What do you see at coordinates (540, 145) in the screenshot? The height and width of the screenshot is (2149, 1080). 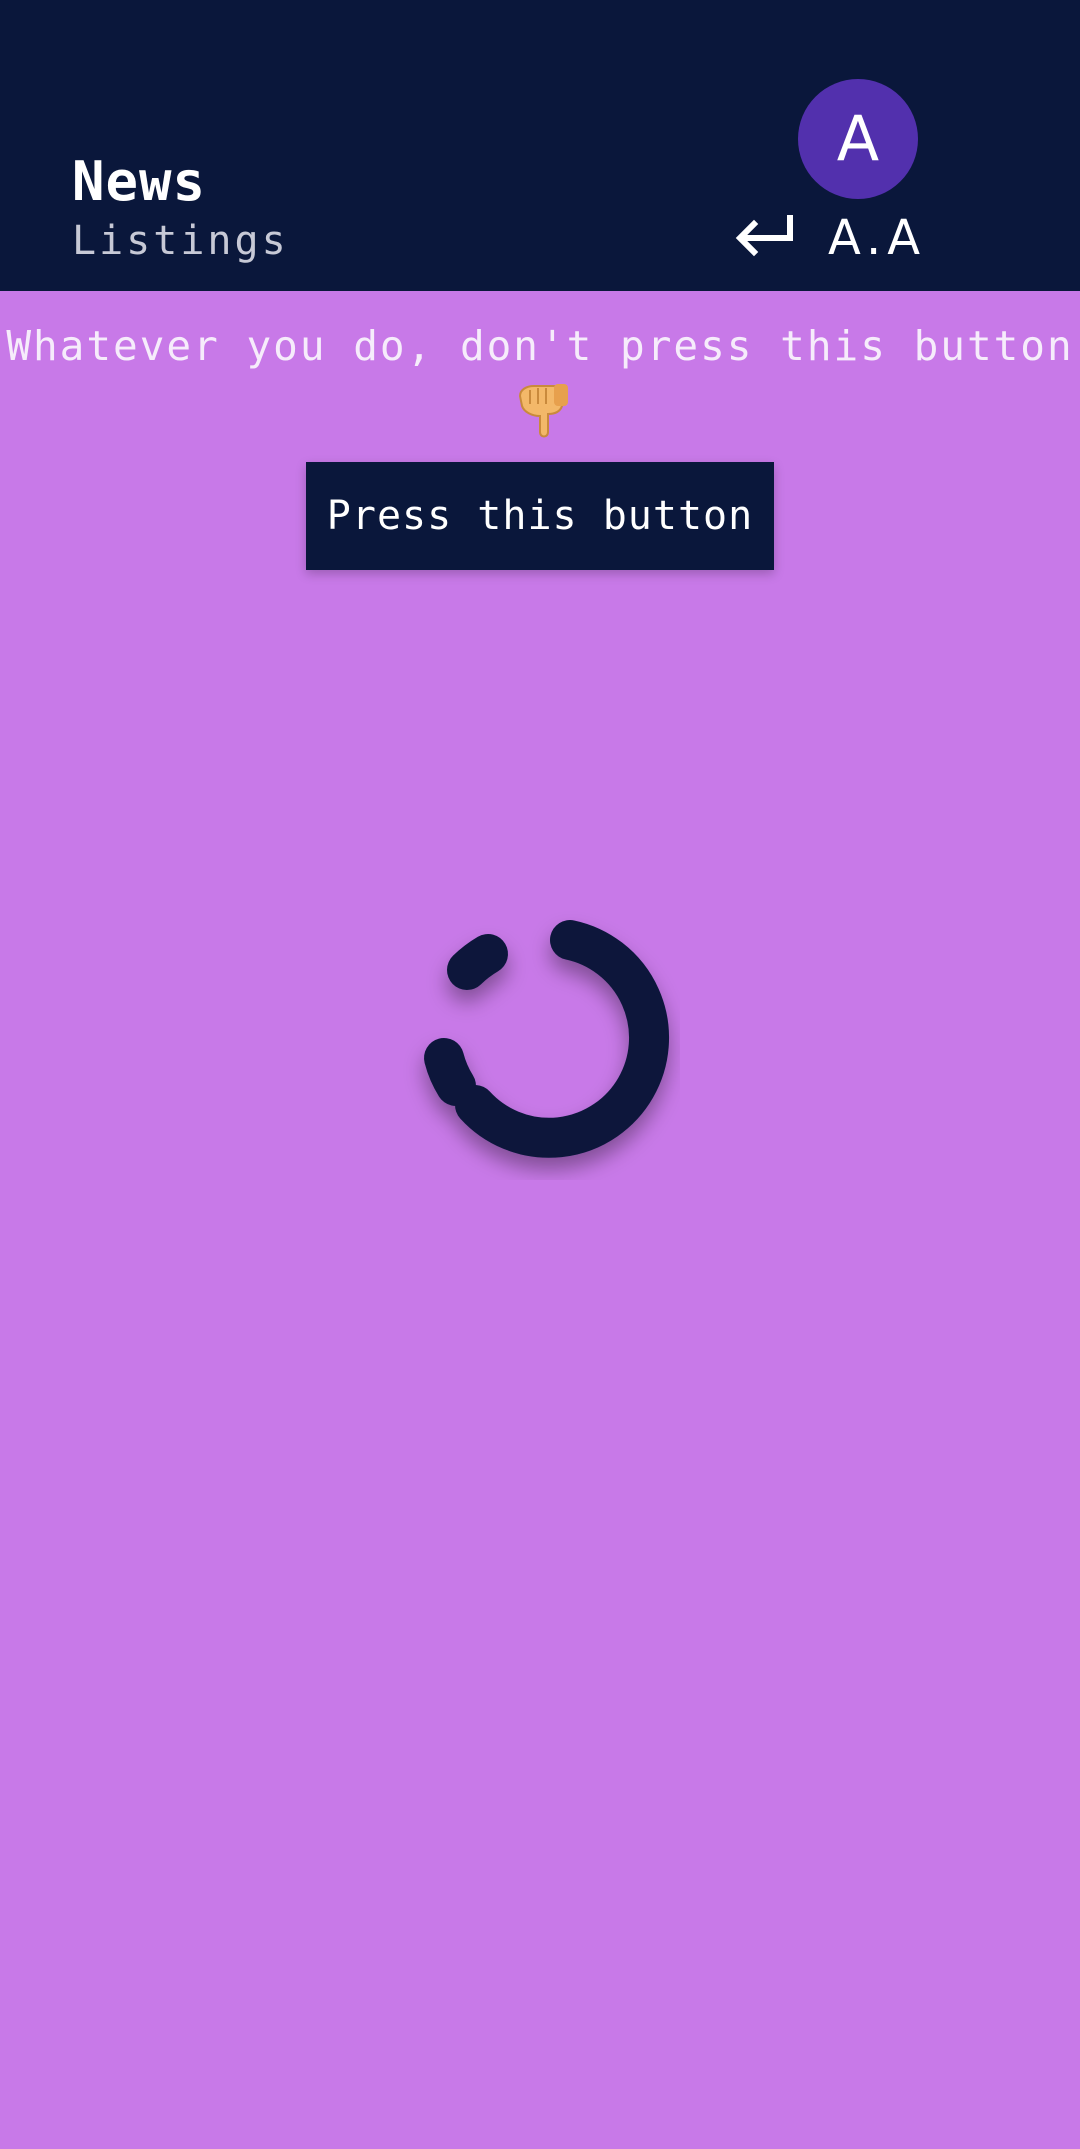 I see `app-header: News Listings A A.A` at bounding box center [540, 145].